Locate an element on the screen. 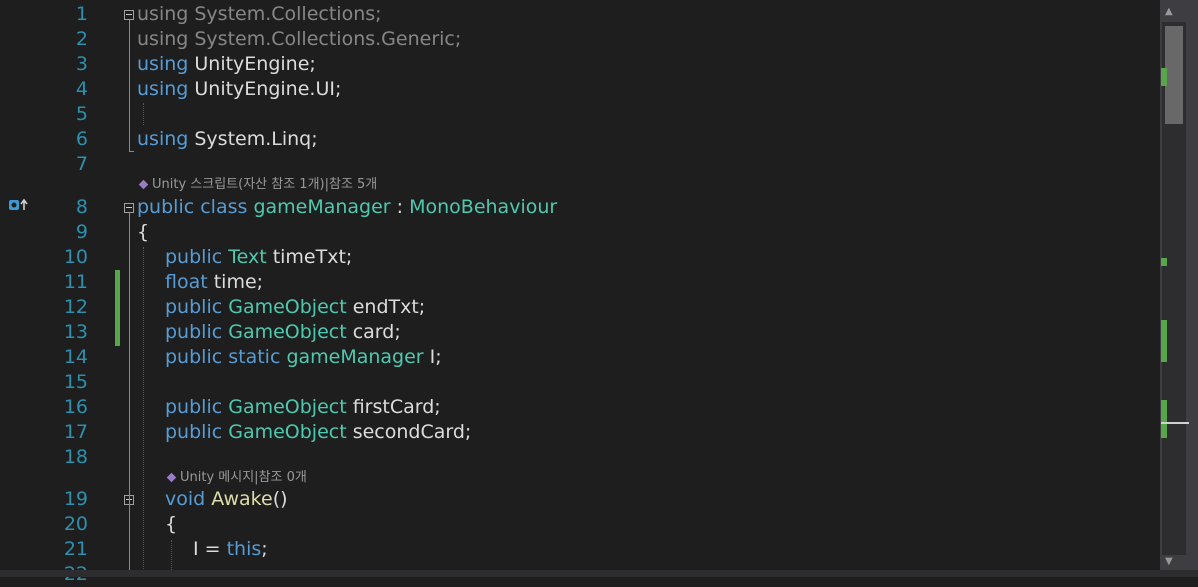 The image size is (1198, 587). code-text: System.Collections; is located at coordinates (285, 14).